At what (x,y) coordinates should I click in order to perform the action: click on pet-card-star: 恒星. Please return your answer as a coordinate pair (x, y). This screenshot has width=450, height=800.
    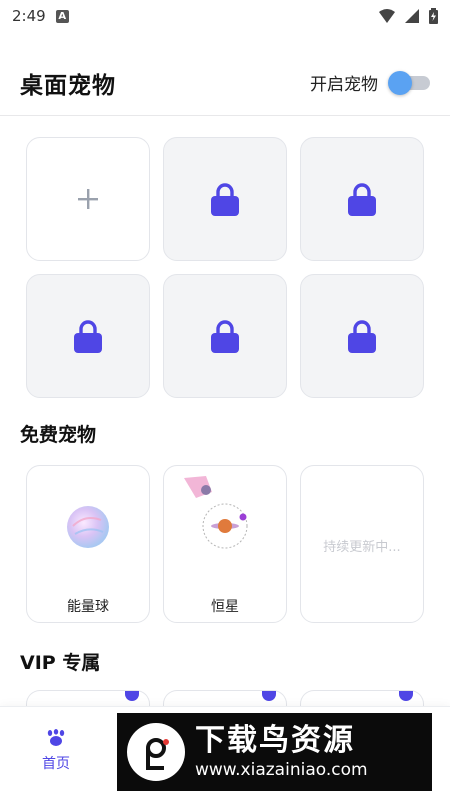
    Looking at the image, I should click on (225, 544).